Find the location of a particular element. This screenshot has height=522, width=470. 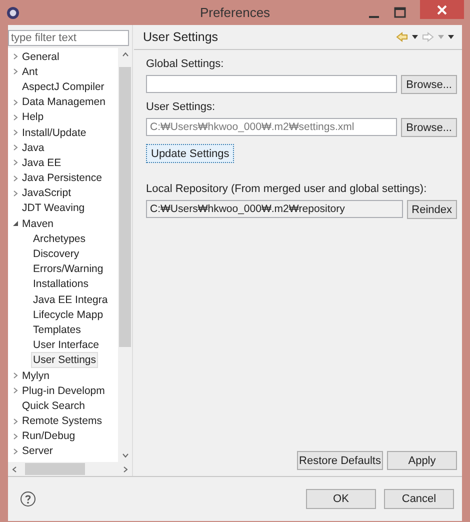

tree-item: Remote Systems is located at coordinates (63, 421).